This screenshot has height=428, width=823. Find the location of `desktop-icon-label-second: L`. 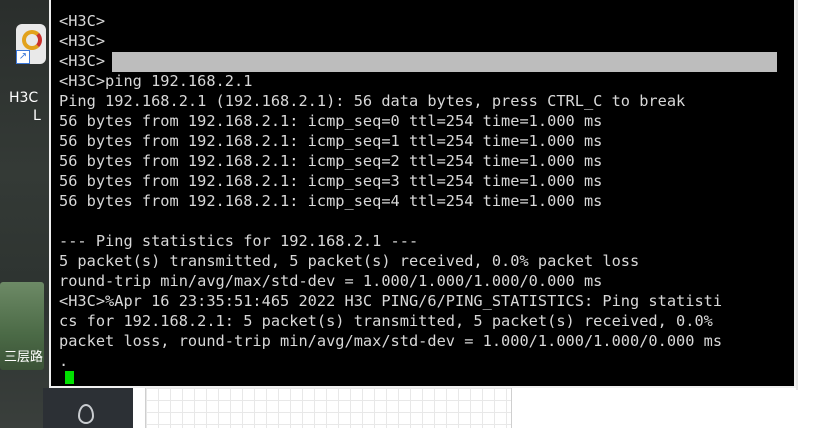

desktop-icon-label-second: L is located at coordinates (37, 116).